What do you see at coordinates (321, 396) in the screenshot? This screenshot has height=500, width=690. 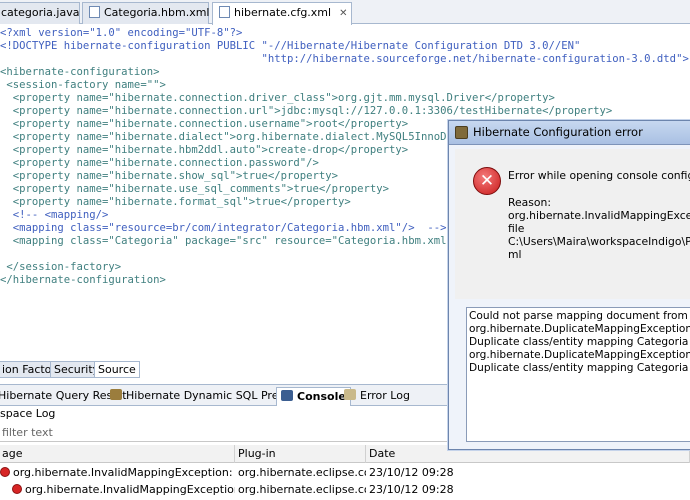 I see `tab-label: Console` at bounding box center [321, 396].